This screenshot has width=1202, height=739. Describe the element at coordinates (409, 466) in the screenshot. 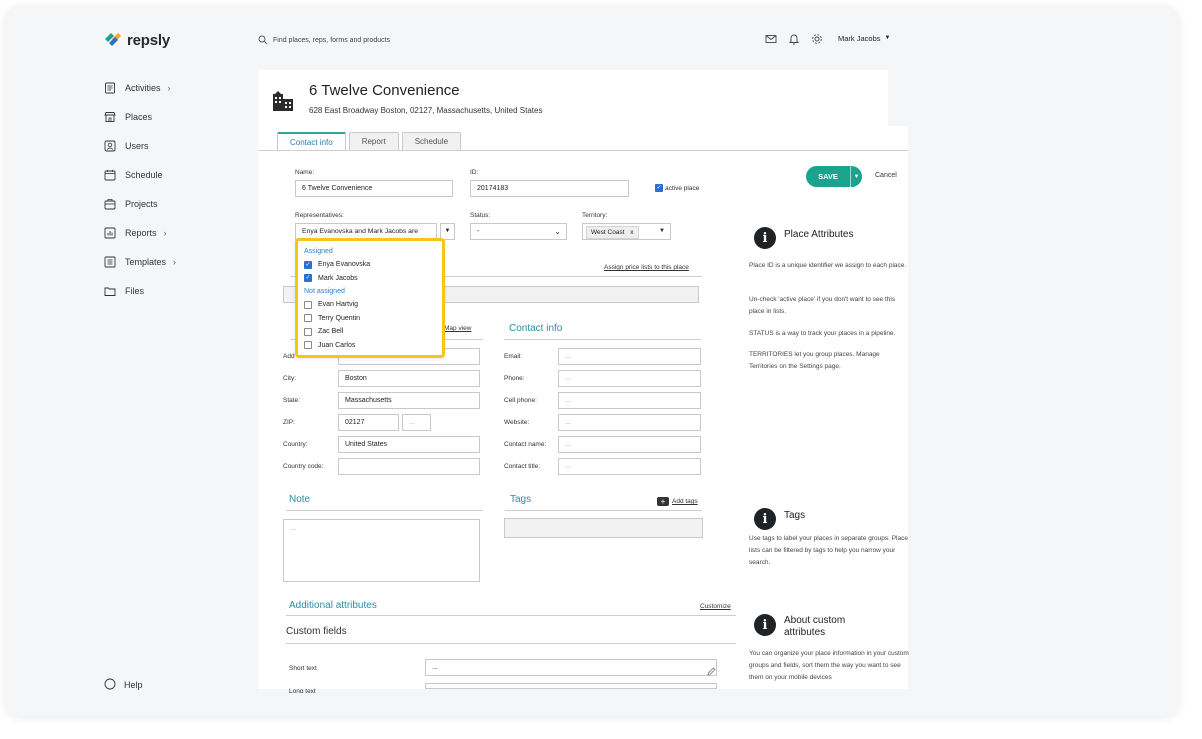

I see `country-code-input` at that location.